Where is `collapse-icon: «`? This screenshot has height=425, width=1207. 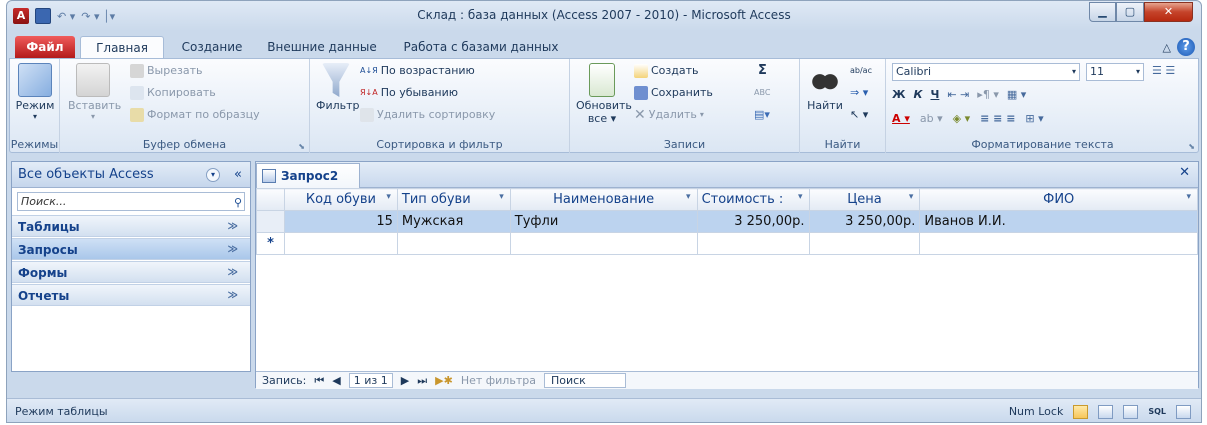
collapse-icon: « is located at coordinates (238, 175).